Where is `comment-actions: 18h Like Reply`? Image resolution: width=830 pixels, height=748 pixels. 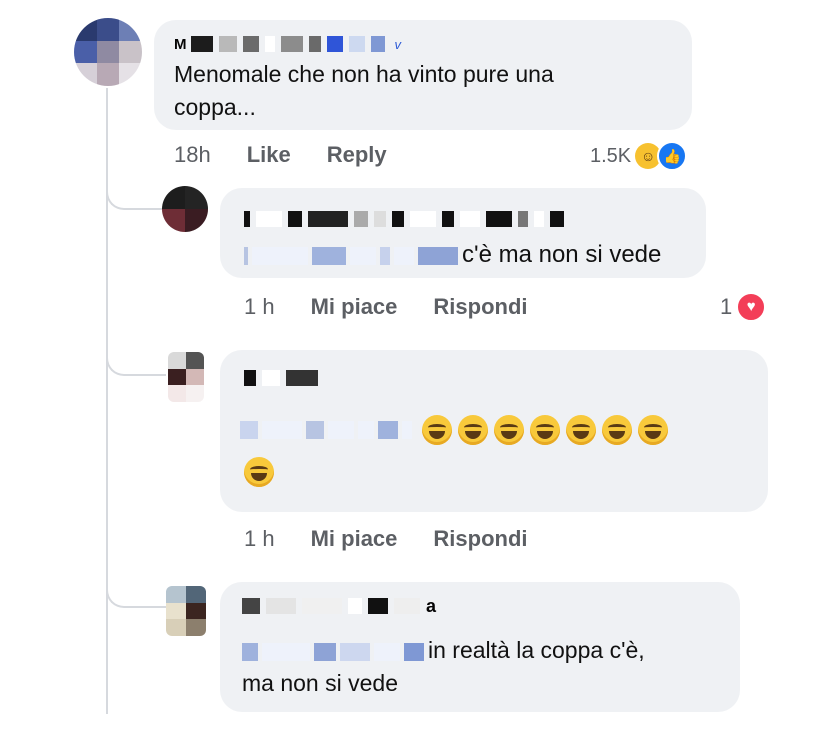
comment-actions: 18h Like Reply is located at coordinates (280, 155).